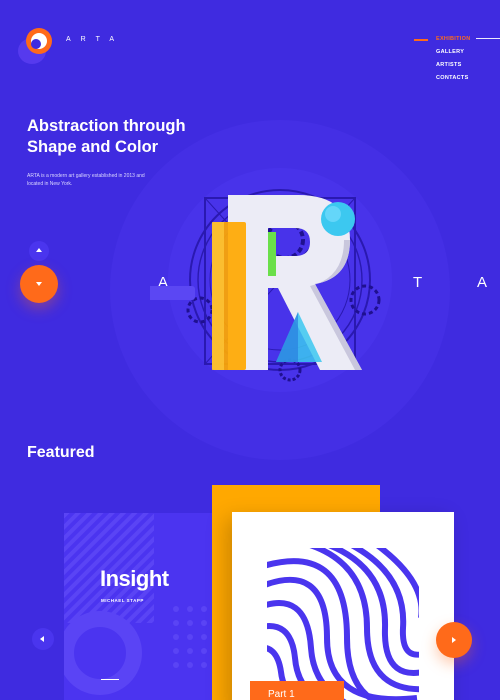 The height and width of the screenshot is (700, 500). What do you see at coordinates (106, 136) in the screenshot?
I see `hero-title: Abstraction through Shape and Color` at bounding box center [106, 136].